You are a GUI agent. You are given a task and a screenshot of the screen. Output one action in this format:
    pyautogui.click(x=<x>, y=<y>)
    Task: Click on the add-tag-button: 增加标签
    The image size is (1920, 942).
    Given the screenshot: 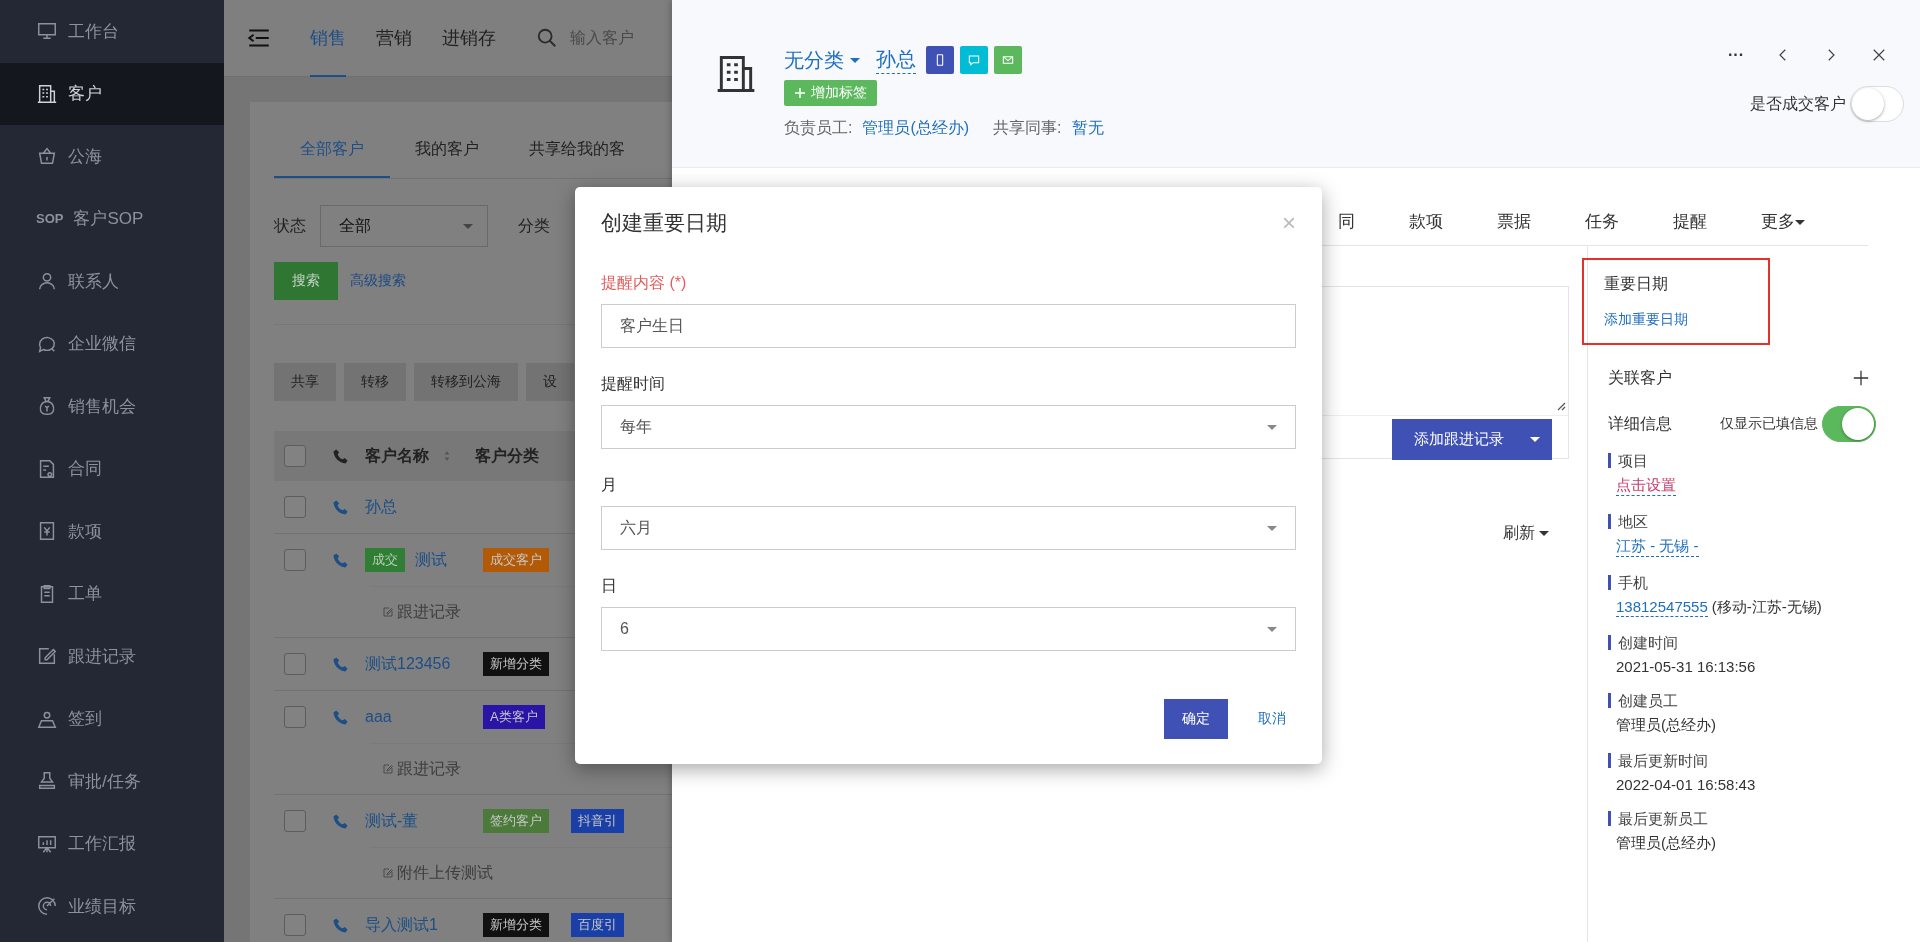 What is the action you would take?
    pyautogui.click(x=830, y=93)
    